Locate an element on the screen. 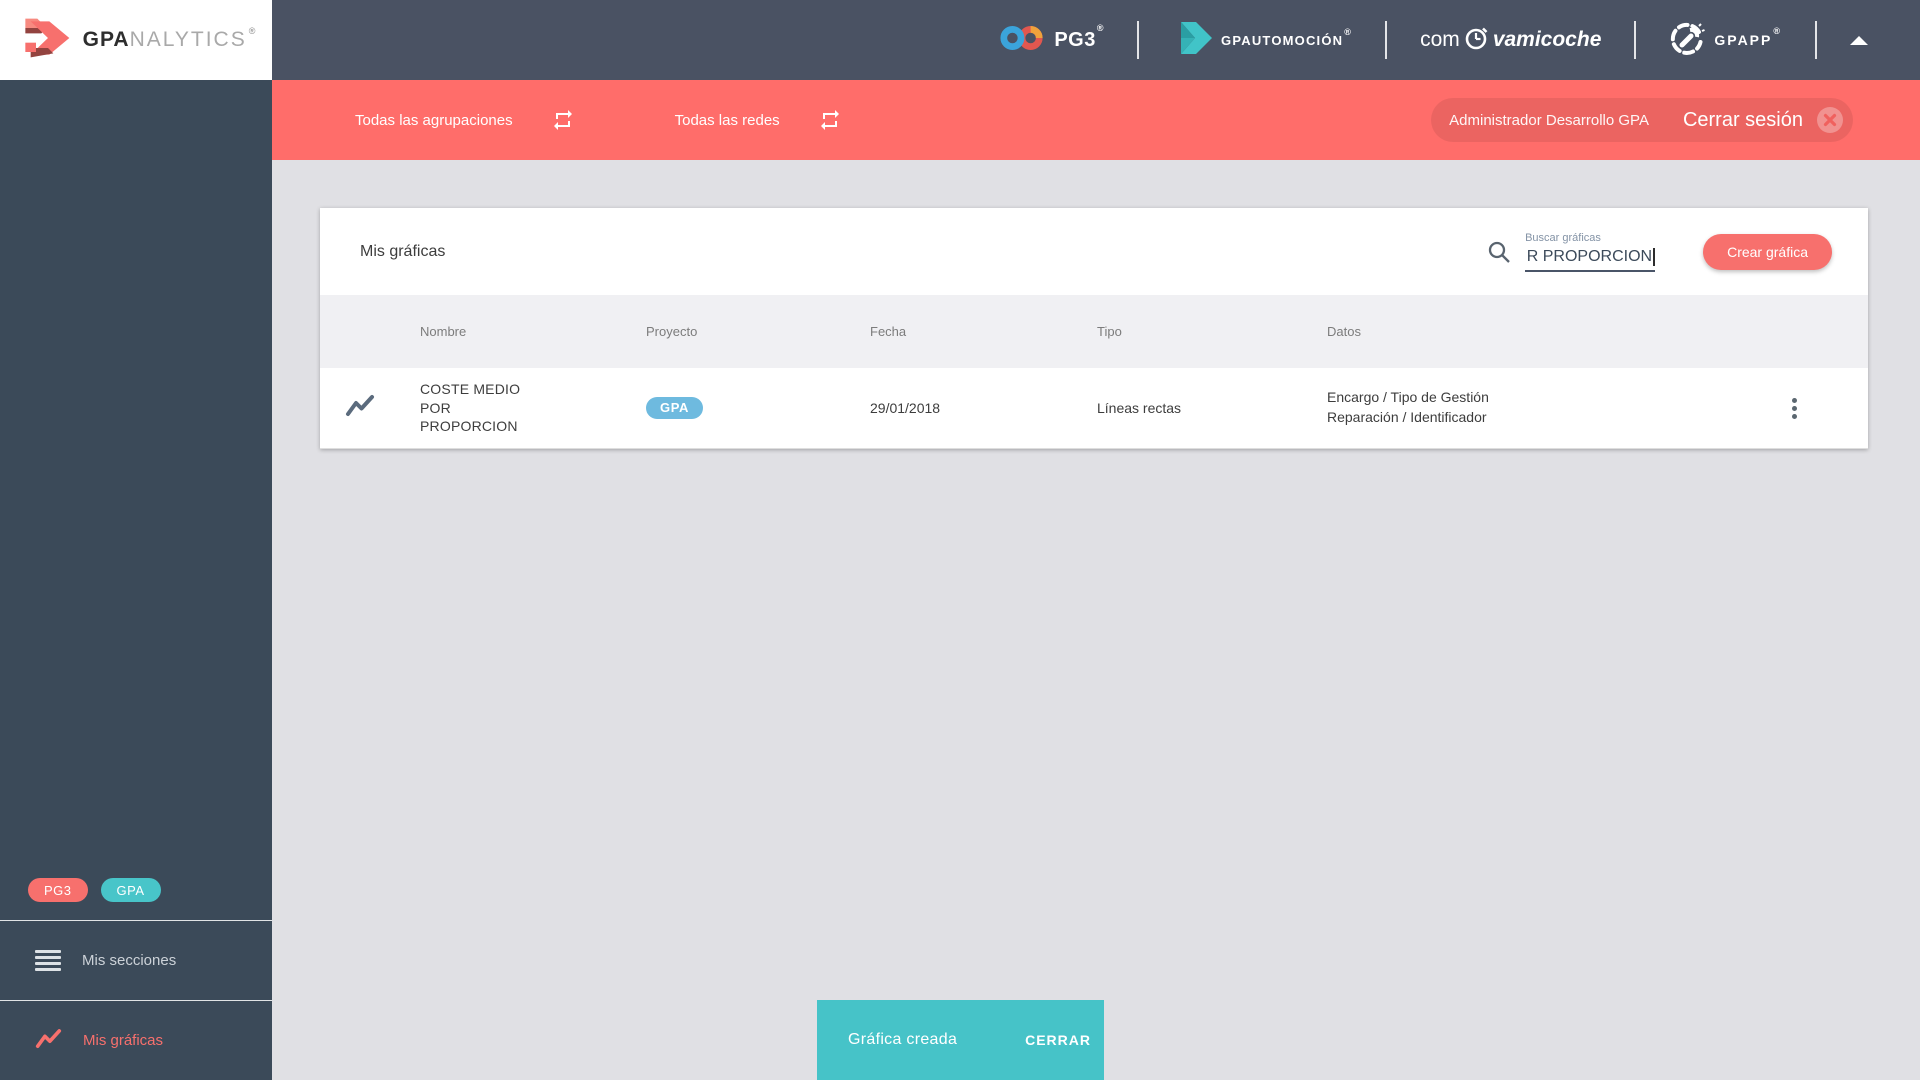  sidebar-item-label: Mis secciones is located at coordinates (129, 960).